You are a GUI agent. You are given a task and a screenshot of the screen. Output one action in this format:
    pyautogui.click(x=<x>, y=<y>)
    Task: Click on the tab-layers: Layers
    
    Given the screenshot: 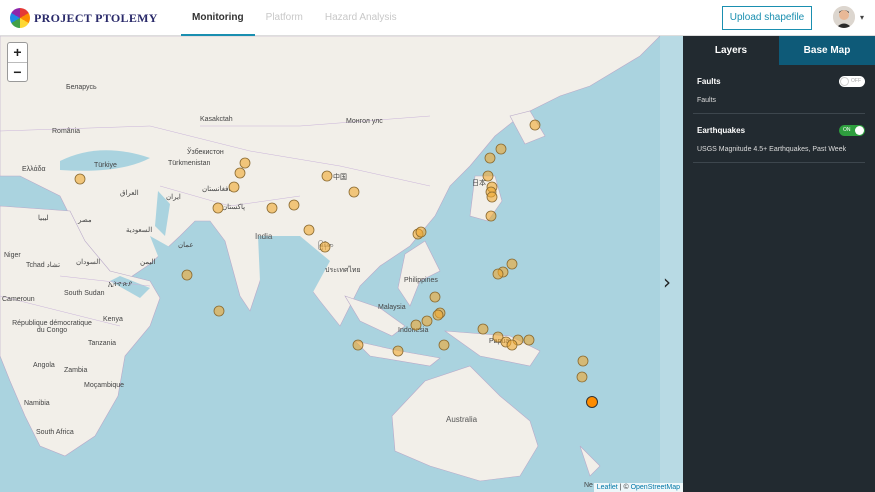 What is the action you would take?
    pyautogui.click(x=731, y=50)
    